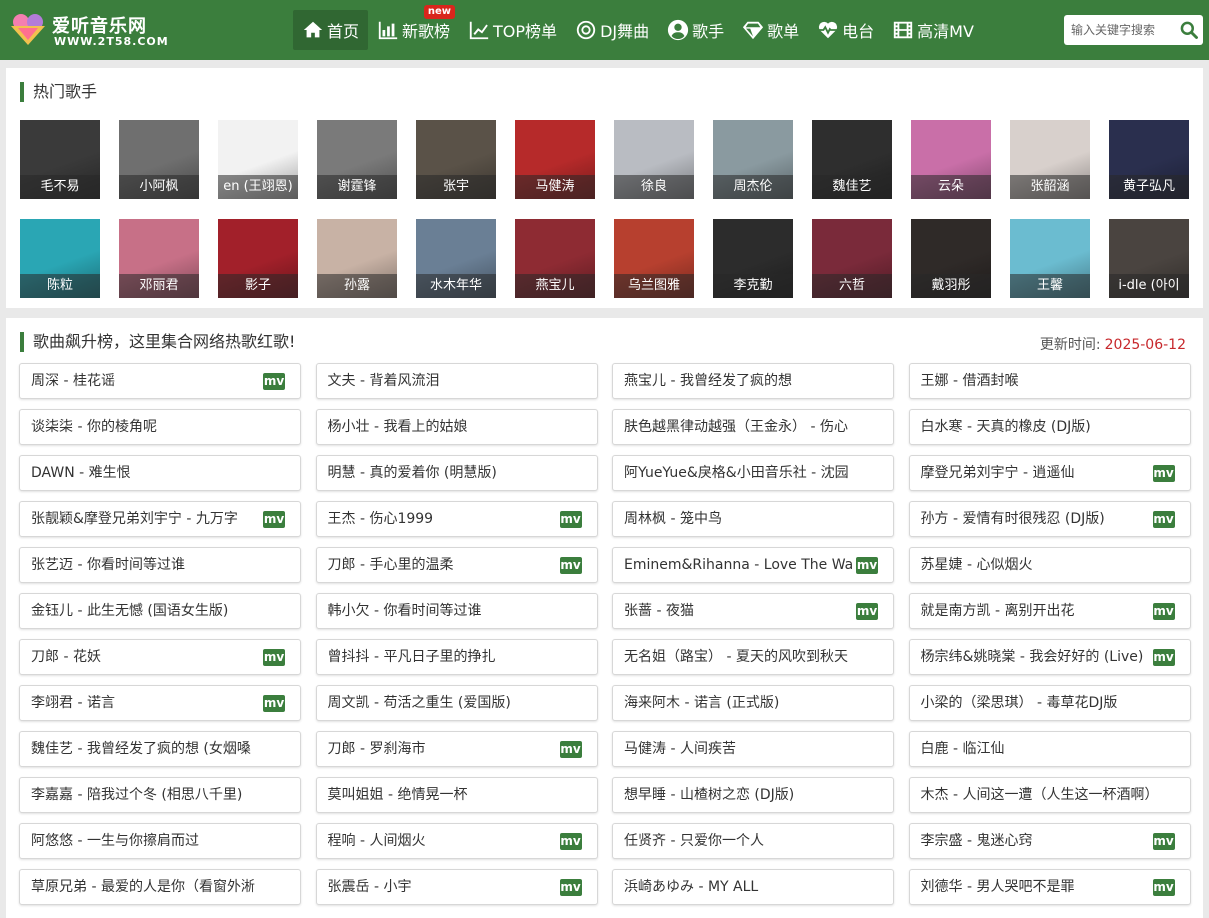 The image size is (1209, 918). What do you see at coordinates (258, 159) in the screenshot?
I see `singer-tile: en (王翊恩)` at bounding box center [258, 159].